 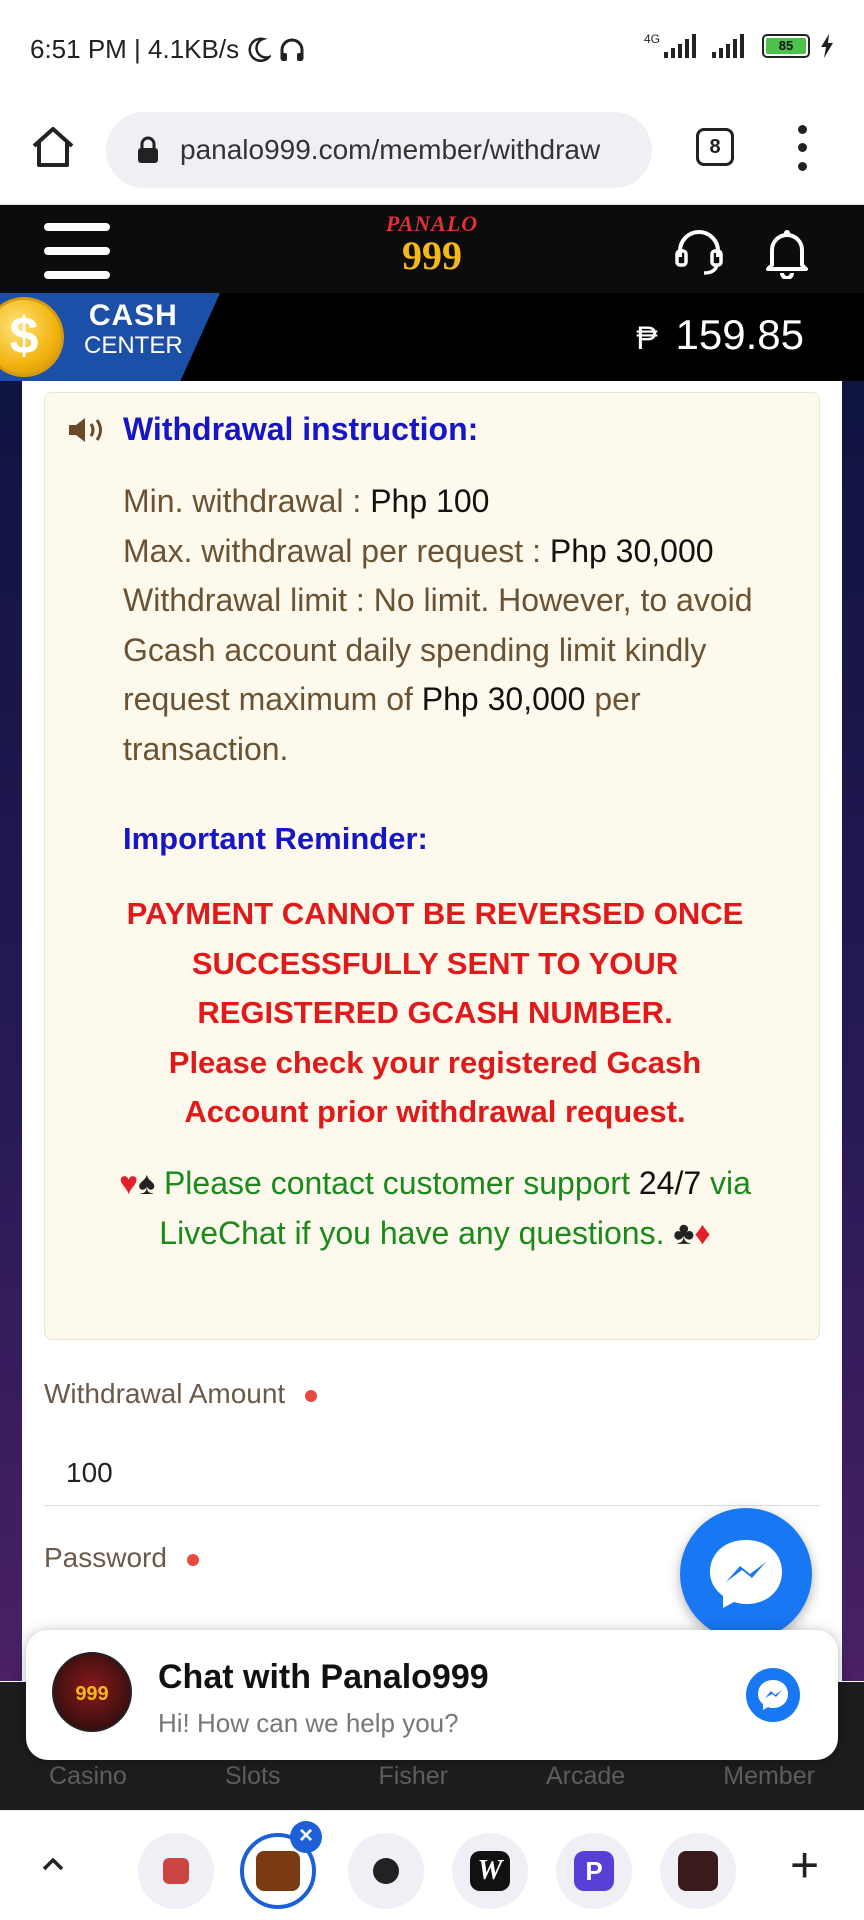 I want to click on chat-avatar: 999, so click(x=92, y=1692).